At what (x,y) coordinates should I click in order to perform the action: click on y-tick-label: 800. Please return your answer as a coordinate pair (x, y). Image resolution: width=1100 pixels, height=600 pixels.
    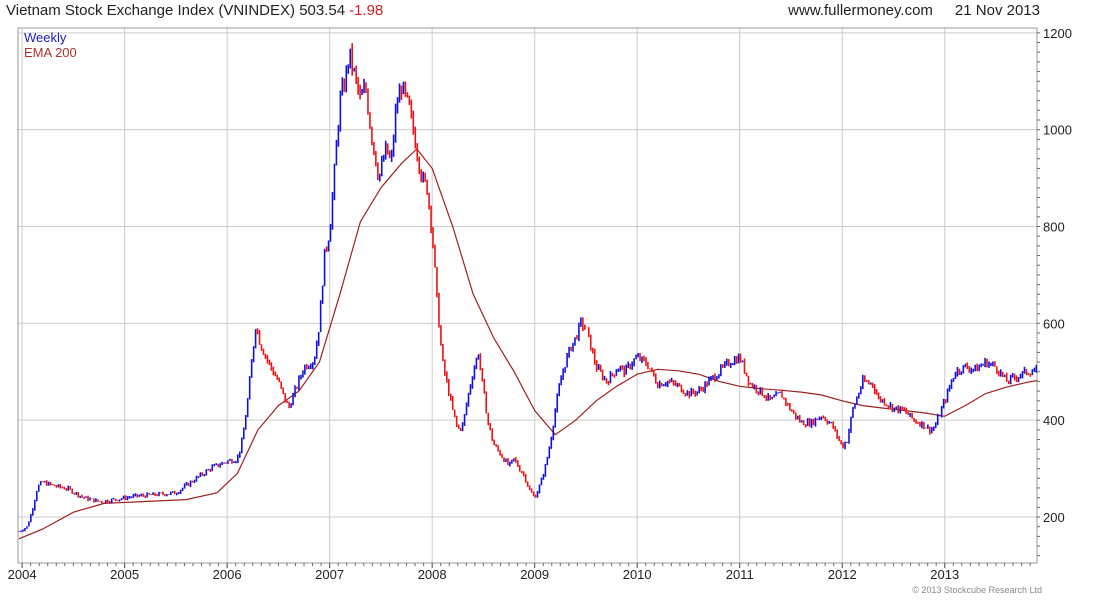
    Looking at the image, I should click on (1054, 227).